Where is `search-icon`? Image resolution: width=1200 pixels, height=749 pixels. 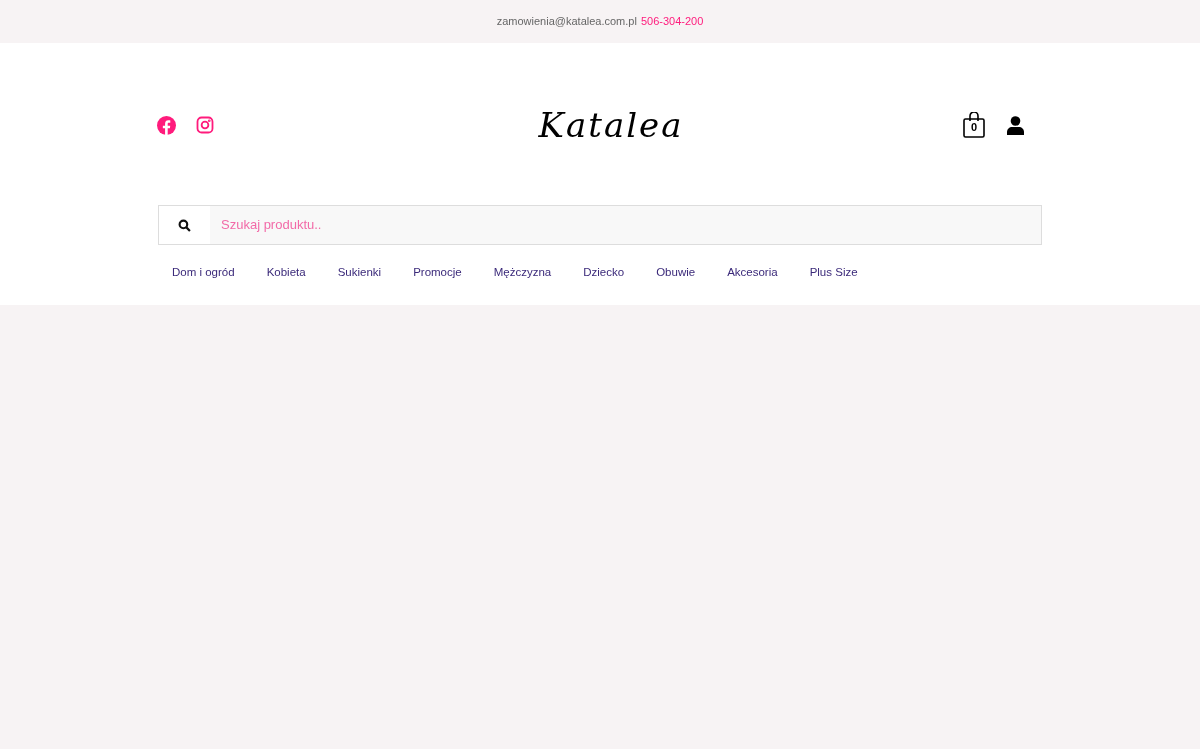
search-icon is located at coordinates (184, 225).